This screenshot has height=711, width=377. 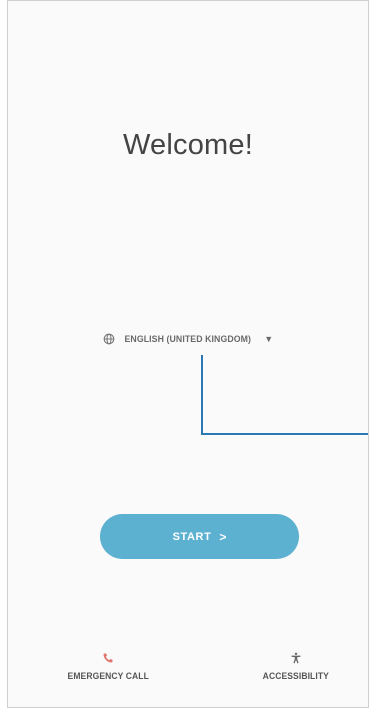 I want to click on callout-line-horizontal, so click(x=284, y=434).